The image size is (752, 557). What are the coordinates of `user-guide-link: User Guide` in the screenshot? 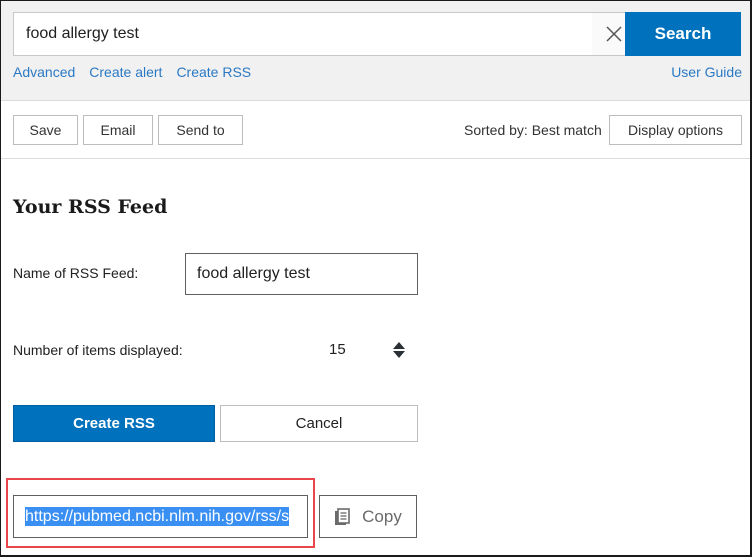 It's located at (706, 72).